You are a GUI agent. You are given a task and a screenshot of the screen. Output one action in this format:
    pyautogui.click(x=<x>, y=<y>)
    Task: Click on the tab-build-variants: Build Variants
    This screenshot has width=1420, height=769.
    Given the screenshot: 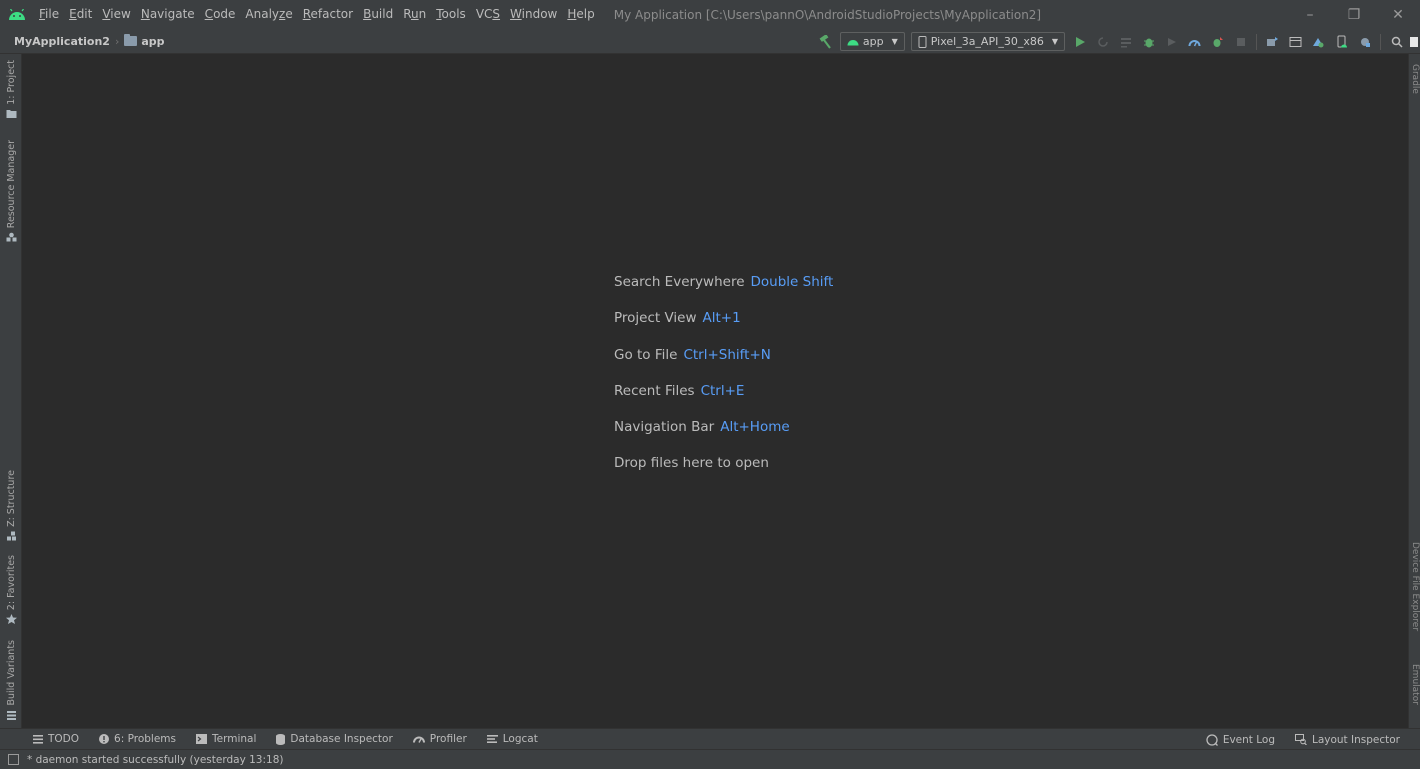 What is the action you would take?
    pyautogui.click(x=11, y=680)
    